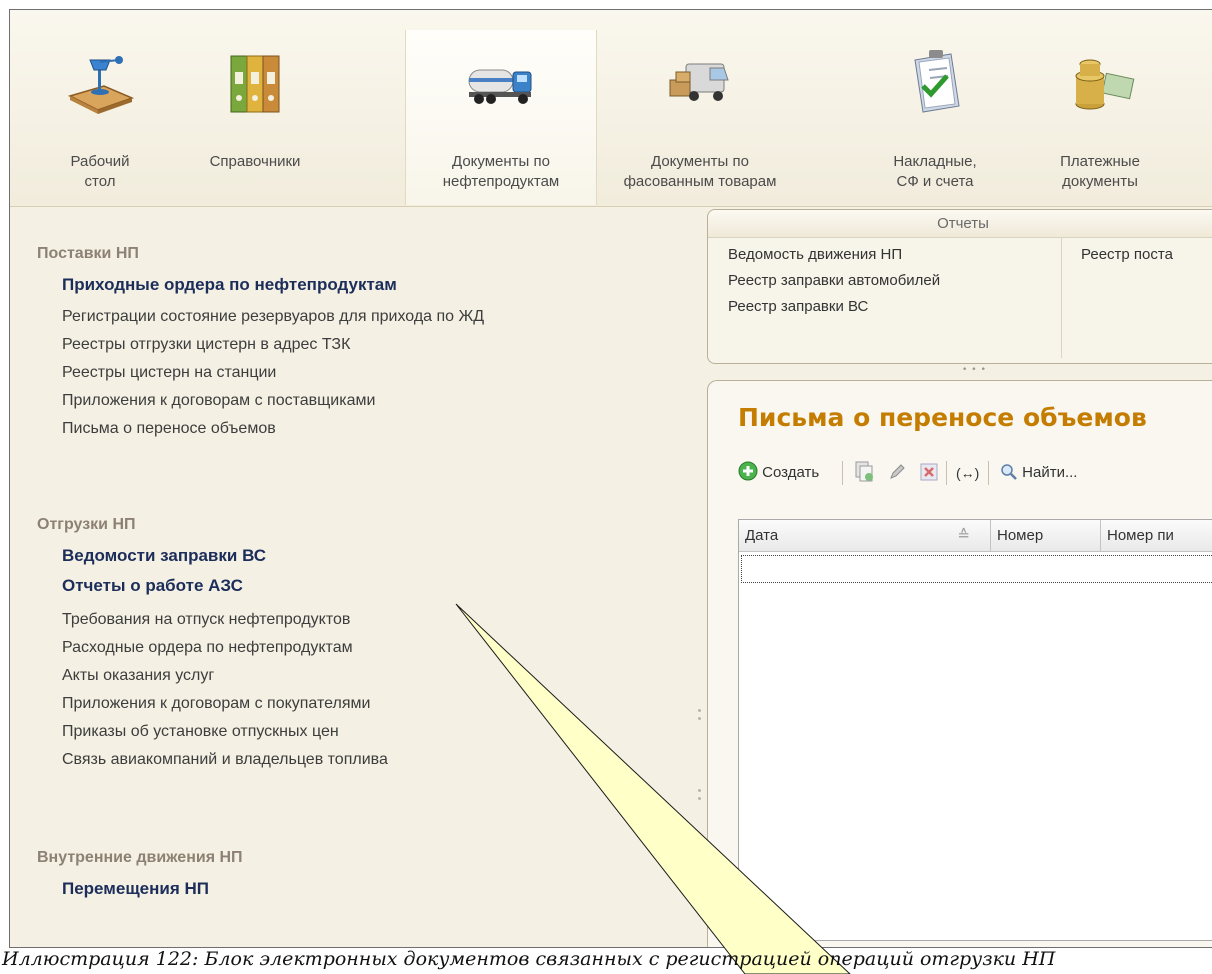  I want to click on report-link-movement: Ведомость движения НП, so click(834, 255).